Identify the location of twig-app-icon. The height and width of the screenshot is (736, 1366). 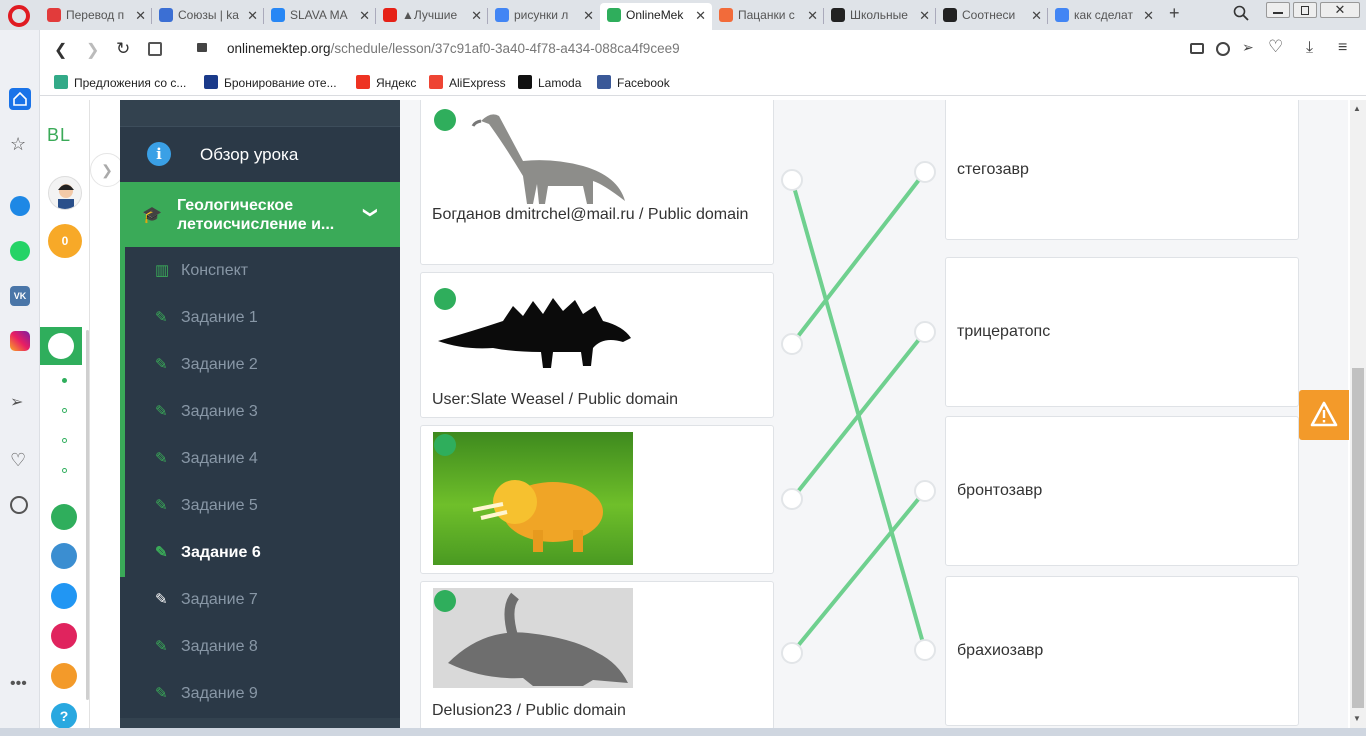
(64, 636).